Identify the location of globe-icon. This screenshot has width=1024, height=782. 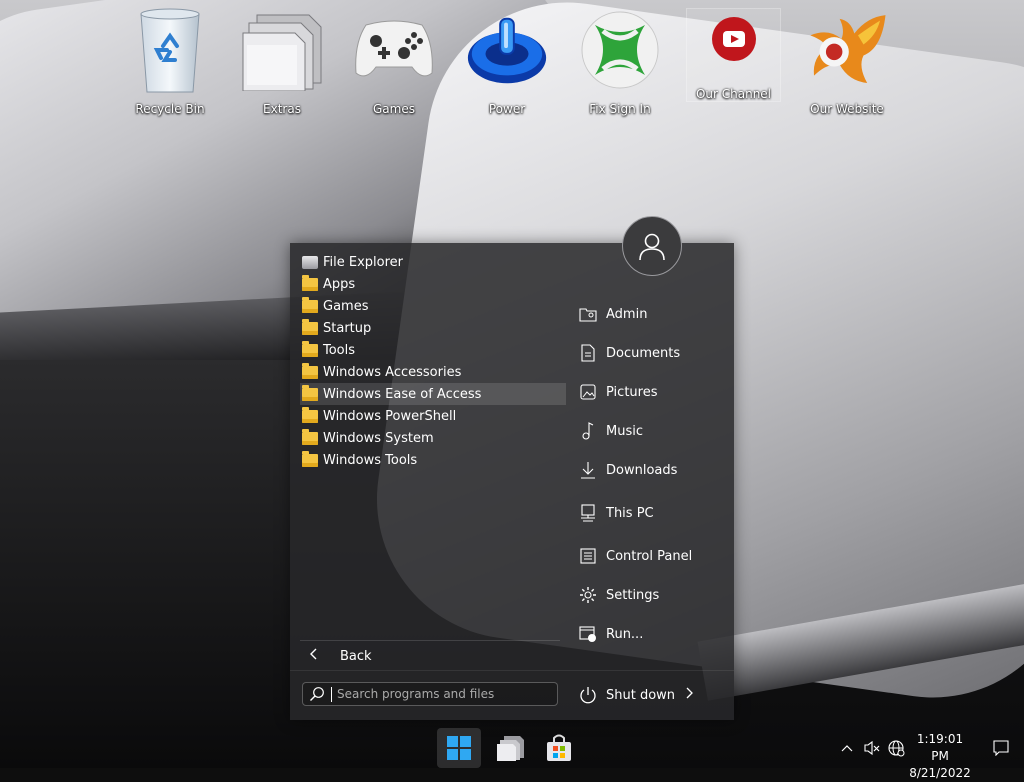
(896, 748).